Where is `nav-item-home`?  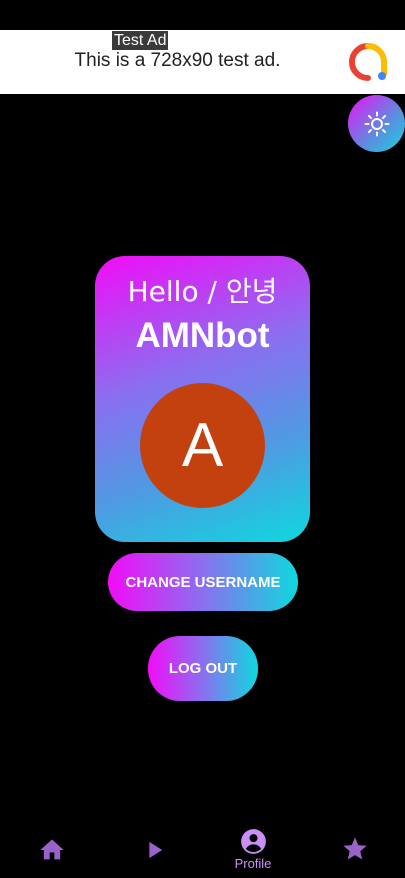
nav-item-home is located at coordinates (52, 849).